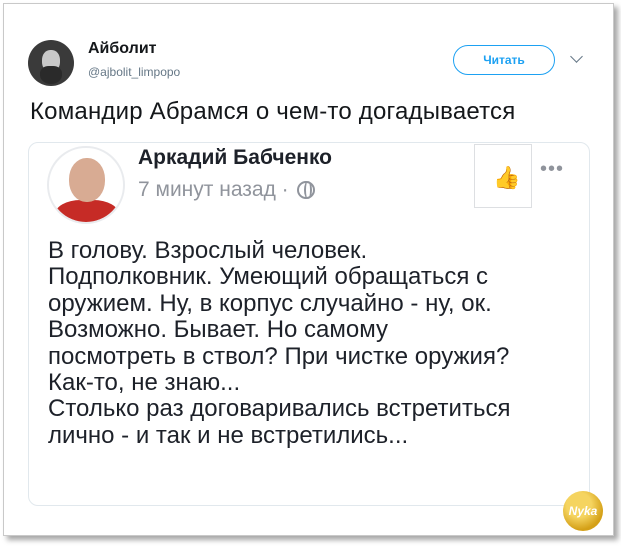 Image resolution: width=621 pixels, height=546 pixels. What do you see at coordinates (270, 303) in the screenshot?
I see `post-line: оружием. Ну, в корпус случайно - ну, ок.` at bounding box center [270, 303].